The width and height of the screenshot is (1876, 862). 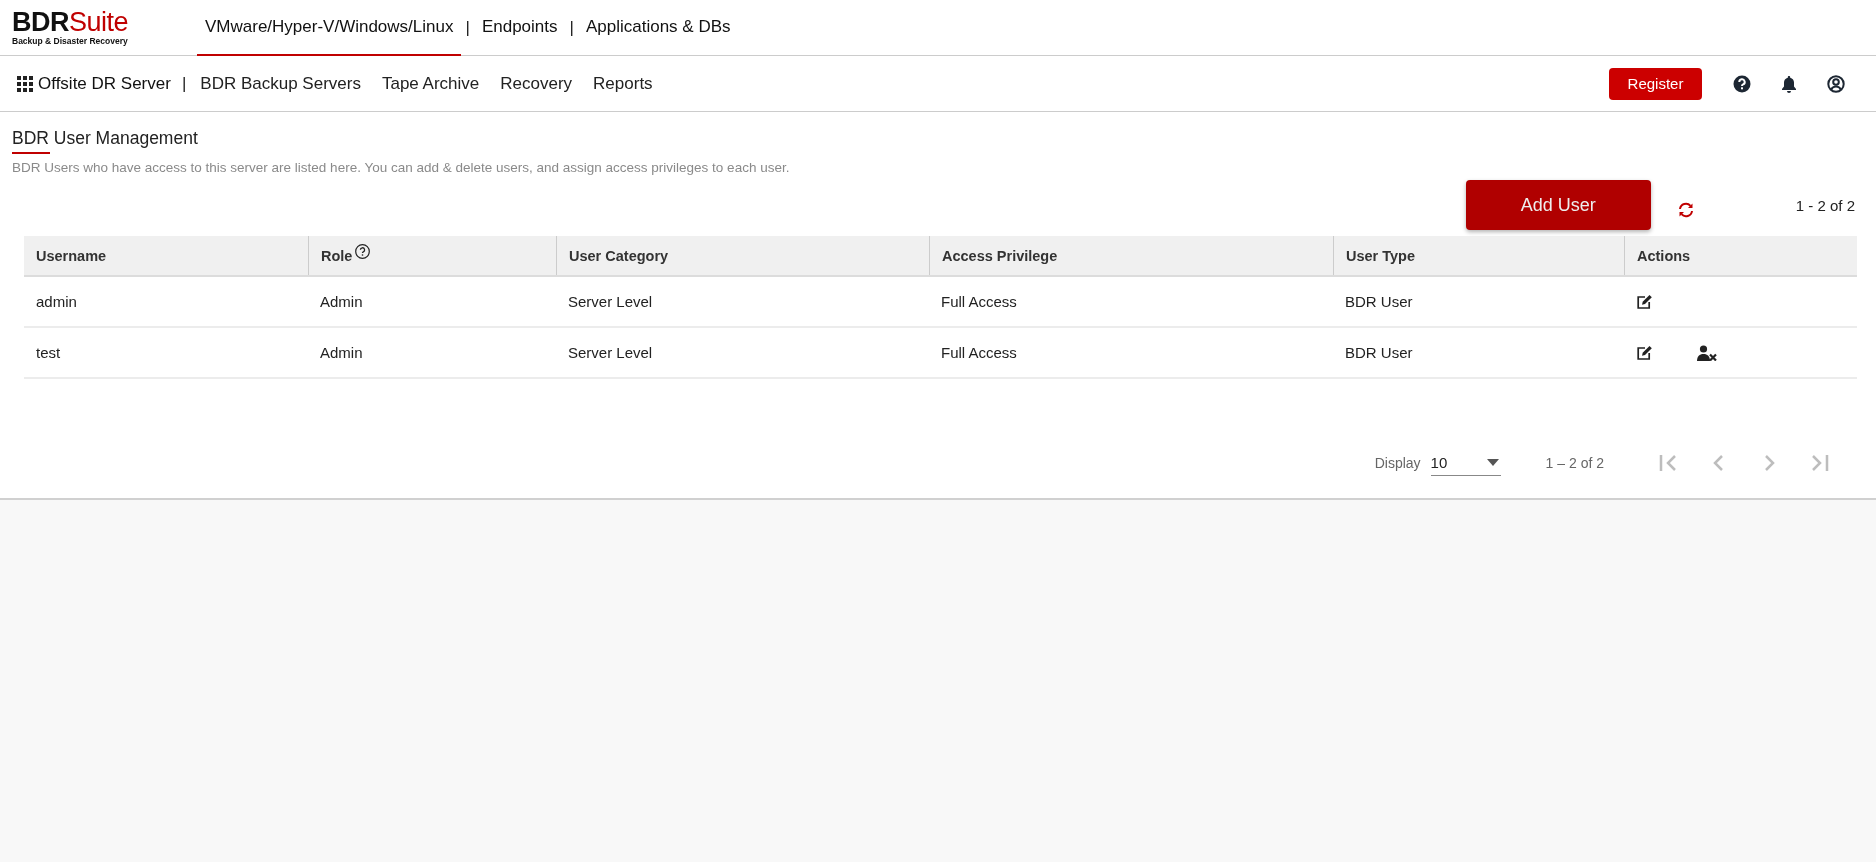 I want to click on product-tab: Applications & DBs, so click(x=658, y=28).